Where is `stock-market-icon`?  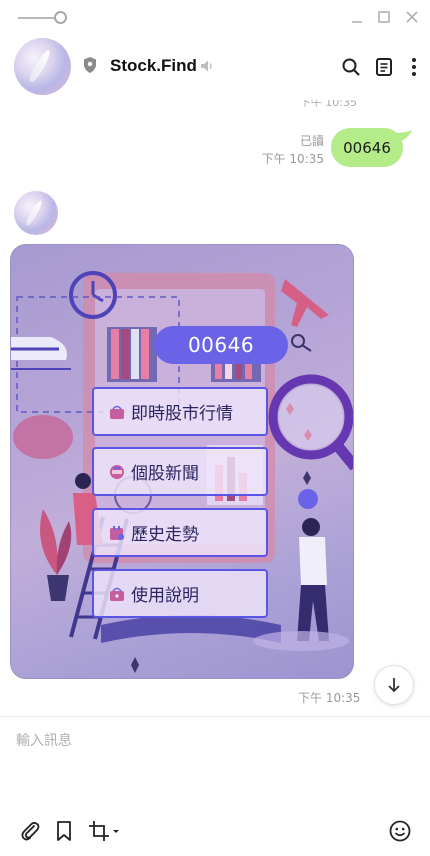
stock-market-icon is located at coordinates (117, 412).